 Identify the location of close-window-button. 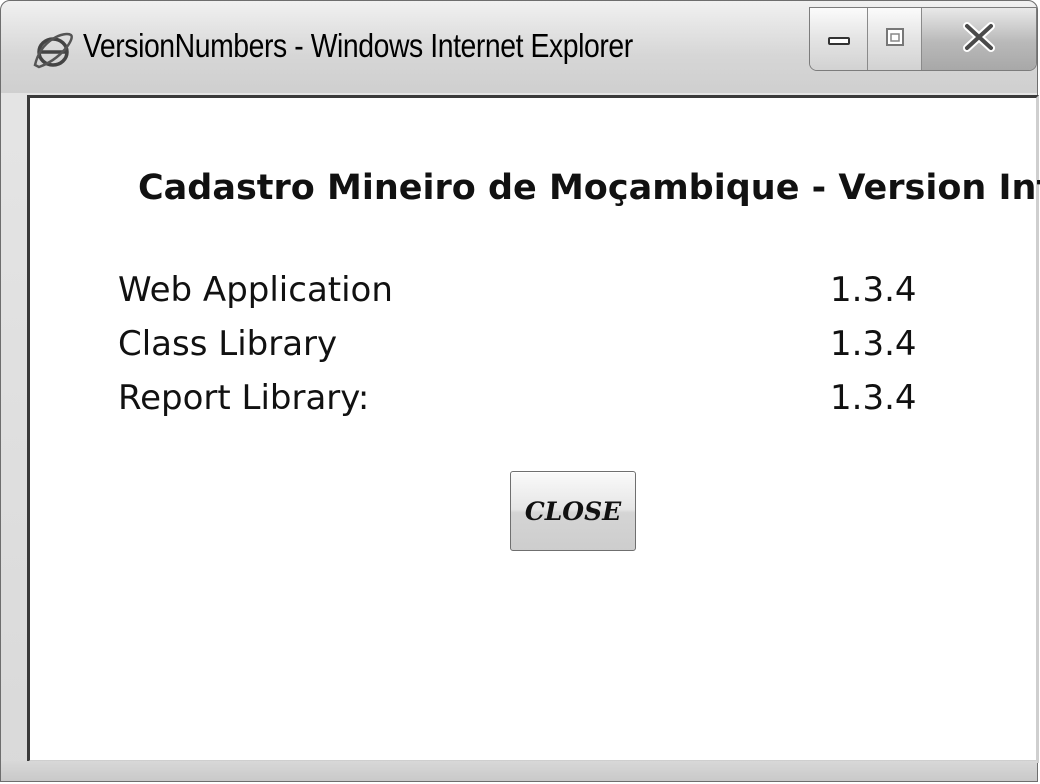
(979, 39).